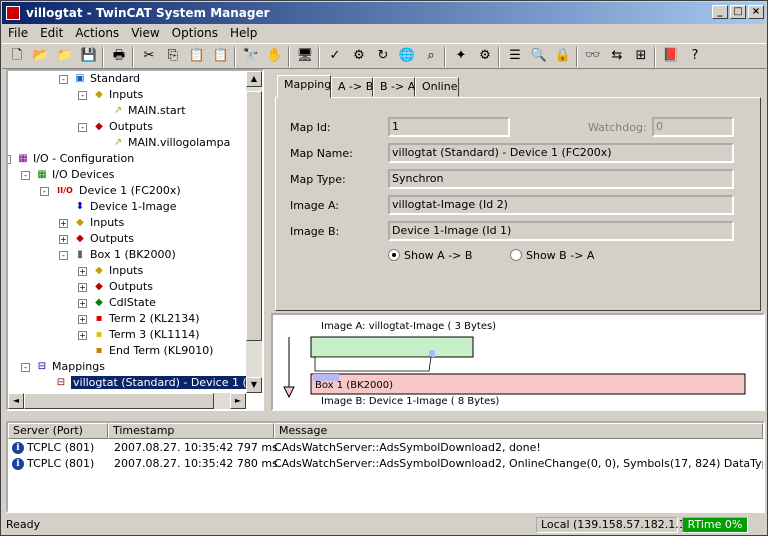  Describe the element at coordinates (431, 56) in the screenshot. I see `scan-icon: ⌕` at that location.